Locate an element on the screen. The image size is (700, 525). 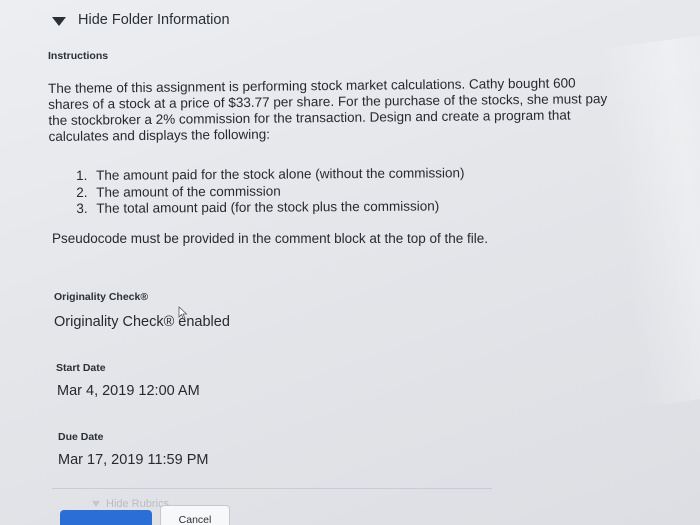
submit-button is located at coordinates (106, 517).